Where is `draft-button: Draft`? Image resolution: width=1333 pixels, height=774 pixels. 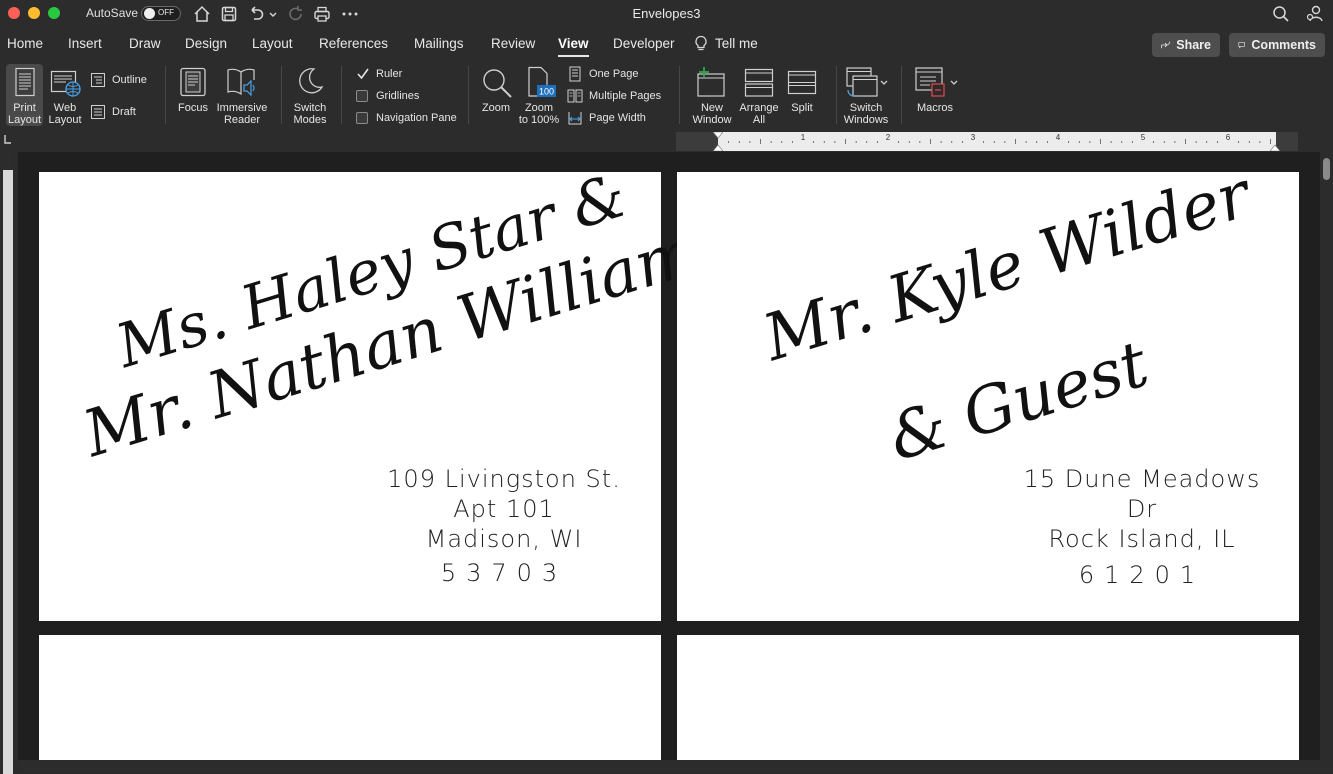 draft-button: Draft is located at coordinates (124, 112).